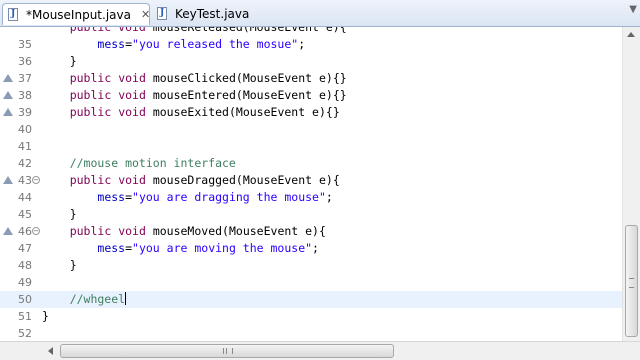  What do you see at coordinates (208, 78) in the screenshot?
I see `code-text: public void mouseClicked(MouseEvent e){}` at bounding box center [208, 78].